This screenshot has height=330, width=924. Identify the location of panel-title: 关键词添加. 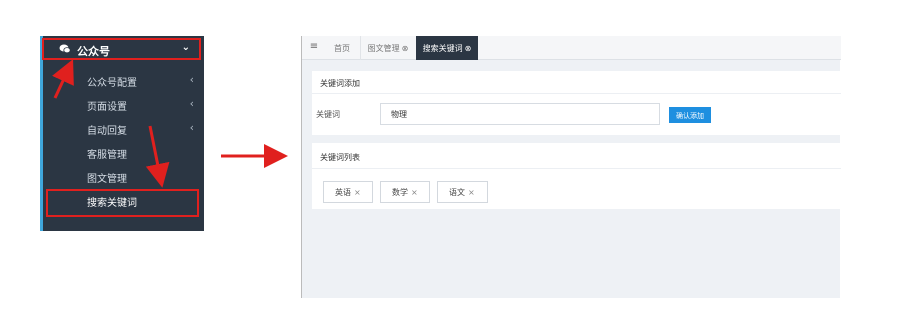
(340, 83).